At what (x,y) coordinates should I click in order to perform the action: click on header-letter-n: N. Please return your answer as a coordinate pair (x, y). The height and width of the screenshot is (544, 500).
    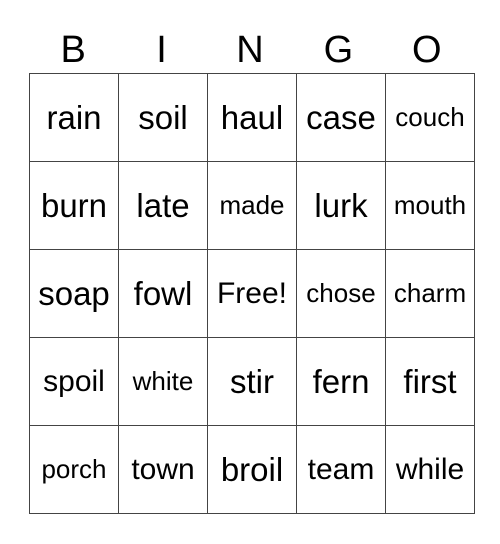
    Looking at the image, I should click on (250, 50).